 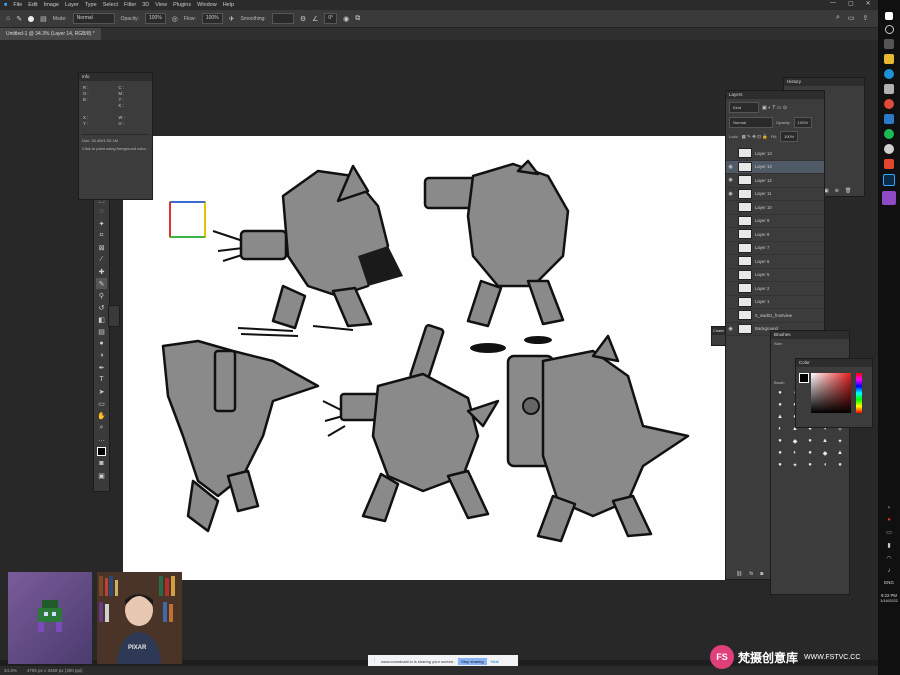 What do you see at coordinates (101, 391) in the screenshot?
I see `path-select-tool-icon: ➤` at bounding box center [101, 391].